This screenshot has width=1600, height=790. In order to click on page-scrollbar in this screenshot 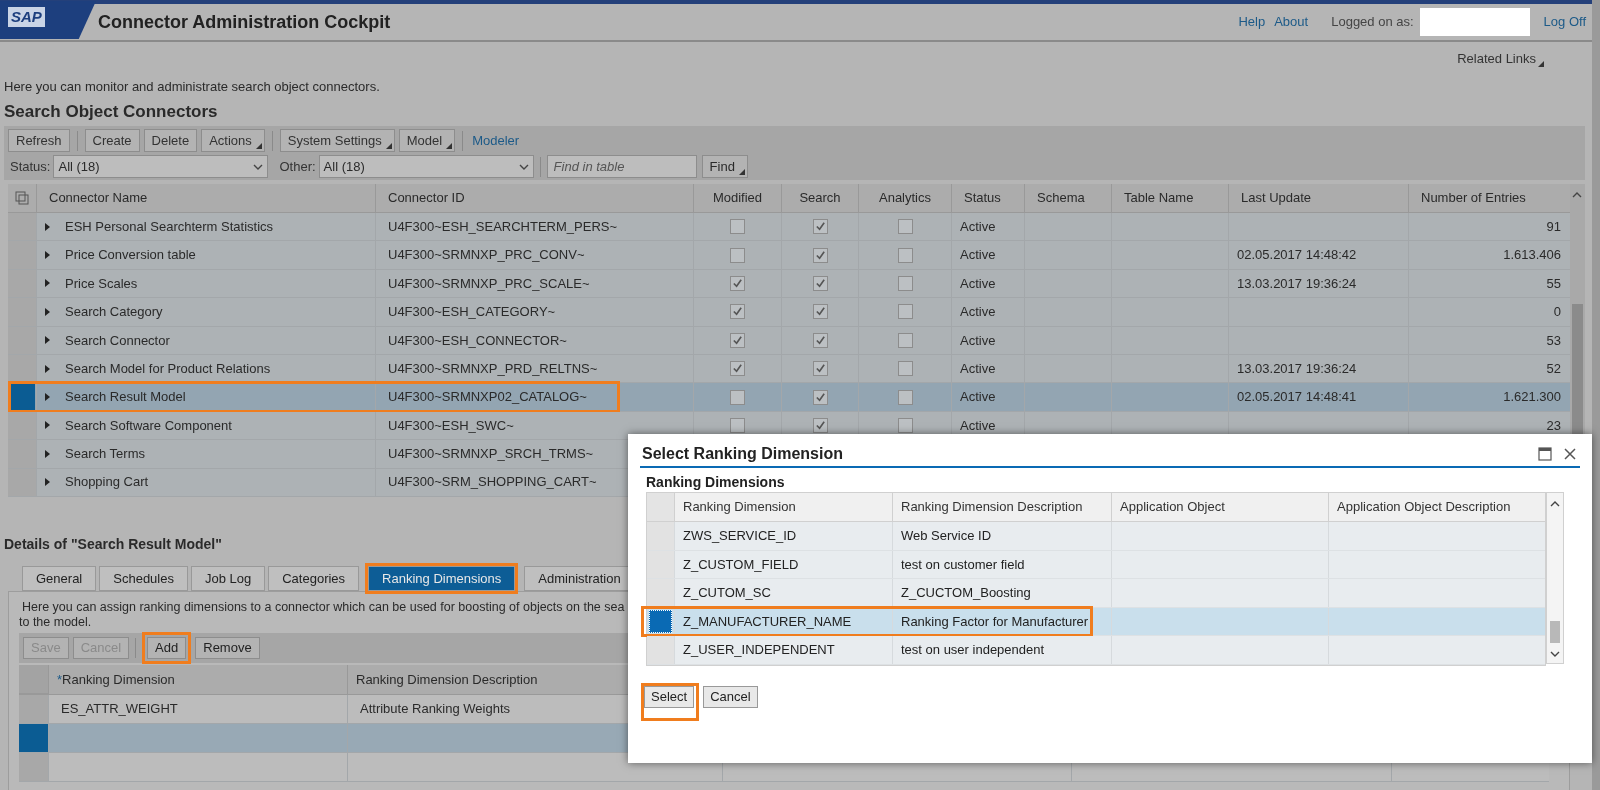, I will do `click(1596, 395)`.